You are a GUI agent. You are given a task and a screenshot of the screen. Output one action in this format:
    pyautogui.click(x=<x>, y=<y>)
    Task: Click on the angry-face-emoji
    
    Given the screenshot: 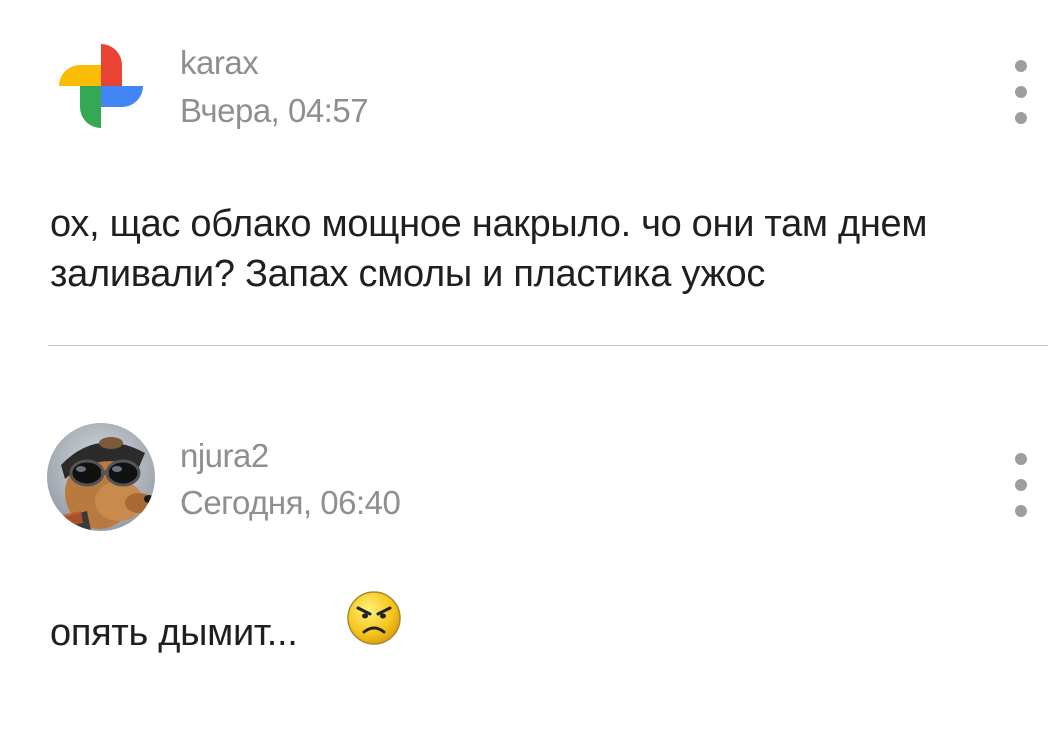 What is the action you would take?
    pyautogui.click(x=374, y=618)
    